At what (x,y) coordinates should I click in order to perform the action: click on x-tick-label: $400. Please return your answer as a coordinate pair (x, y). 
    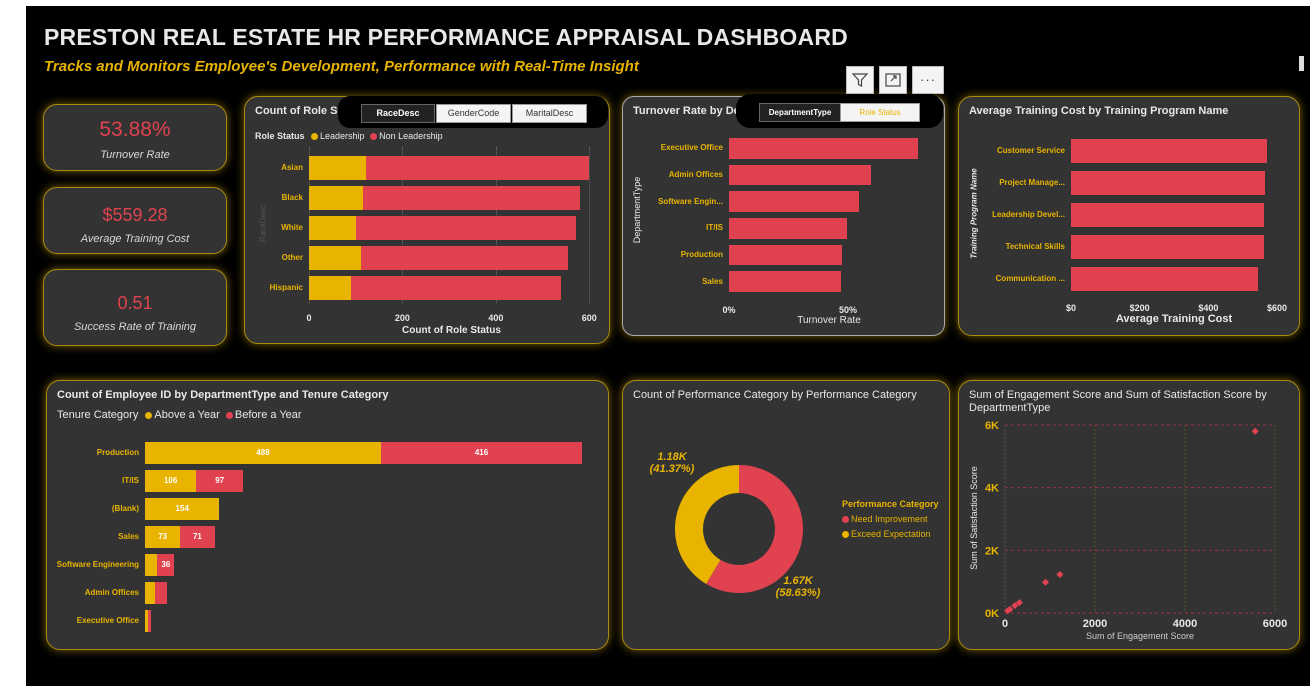
    Looking at the image, I should click on (1208, 308).